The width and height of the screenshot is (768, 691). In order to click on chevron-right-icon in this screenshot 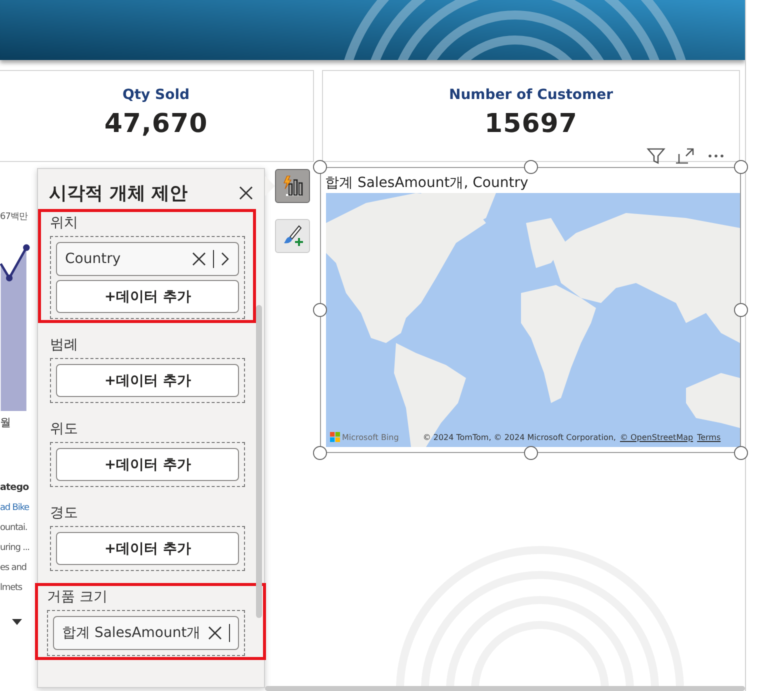, I will do `click(225, 259)`.